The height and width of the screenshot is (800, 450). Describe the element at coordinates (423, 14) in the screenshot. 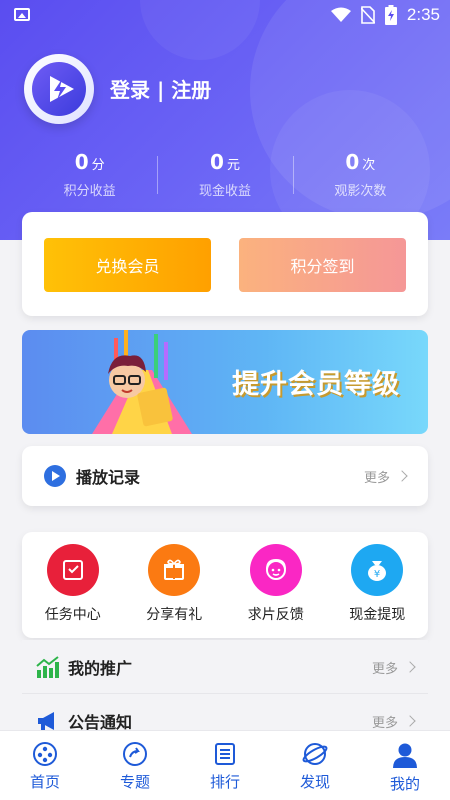

I see `status-time: 2:35` at that location.